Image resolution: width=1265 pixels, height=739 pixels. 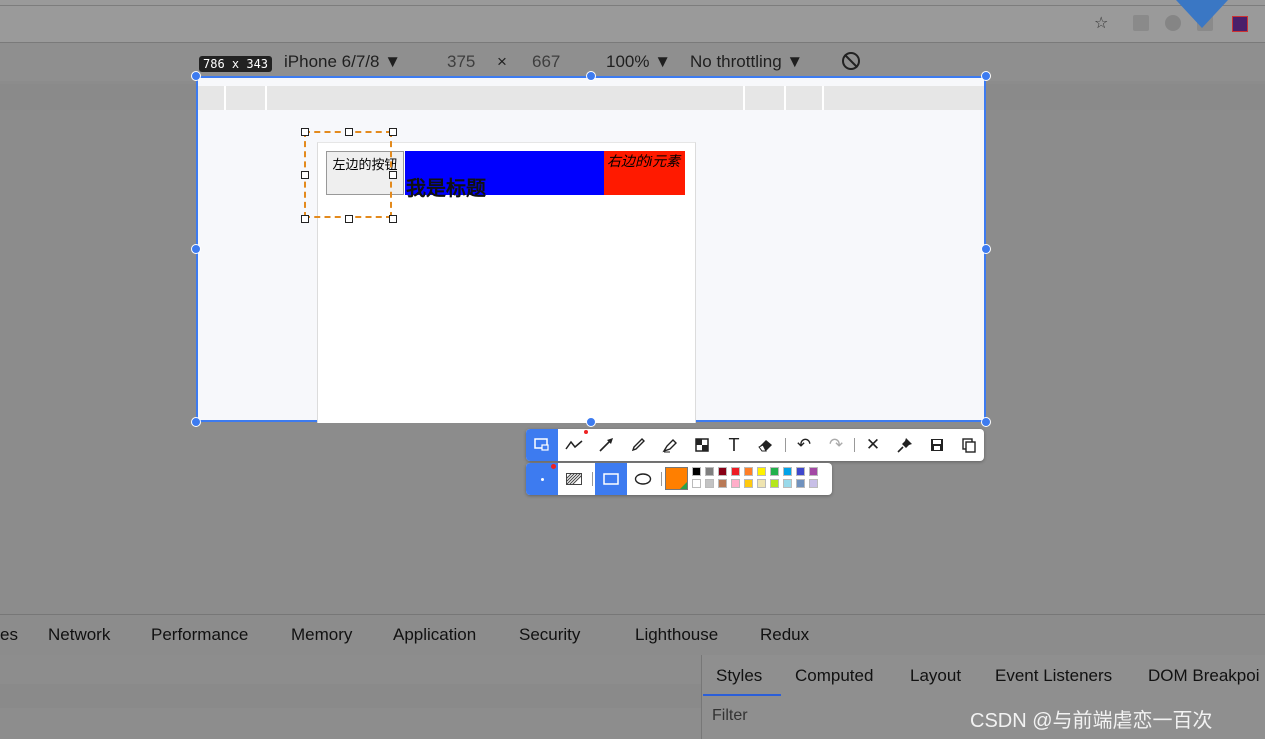 I want to click on arrow-tool-icon, so click(x=606, y=445).